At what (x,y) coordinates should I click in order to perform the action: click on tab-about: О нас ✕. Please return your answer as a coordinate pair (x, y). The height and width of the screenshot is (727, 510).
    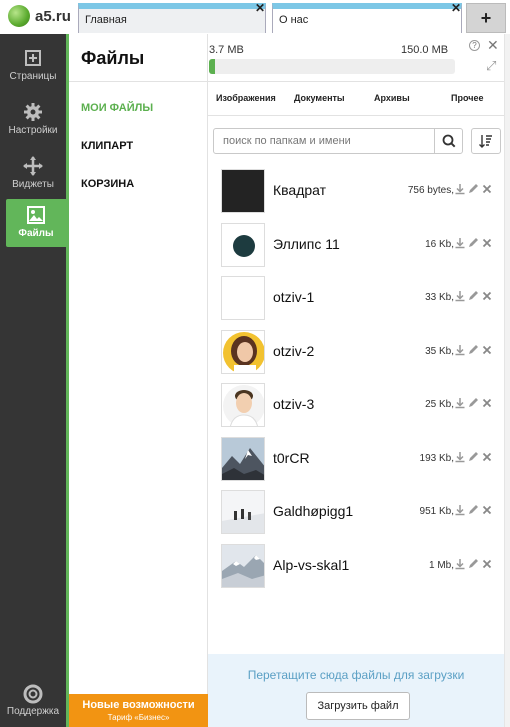
    Looking at the image, I should click on (367, 17).